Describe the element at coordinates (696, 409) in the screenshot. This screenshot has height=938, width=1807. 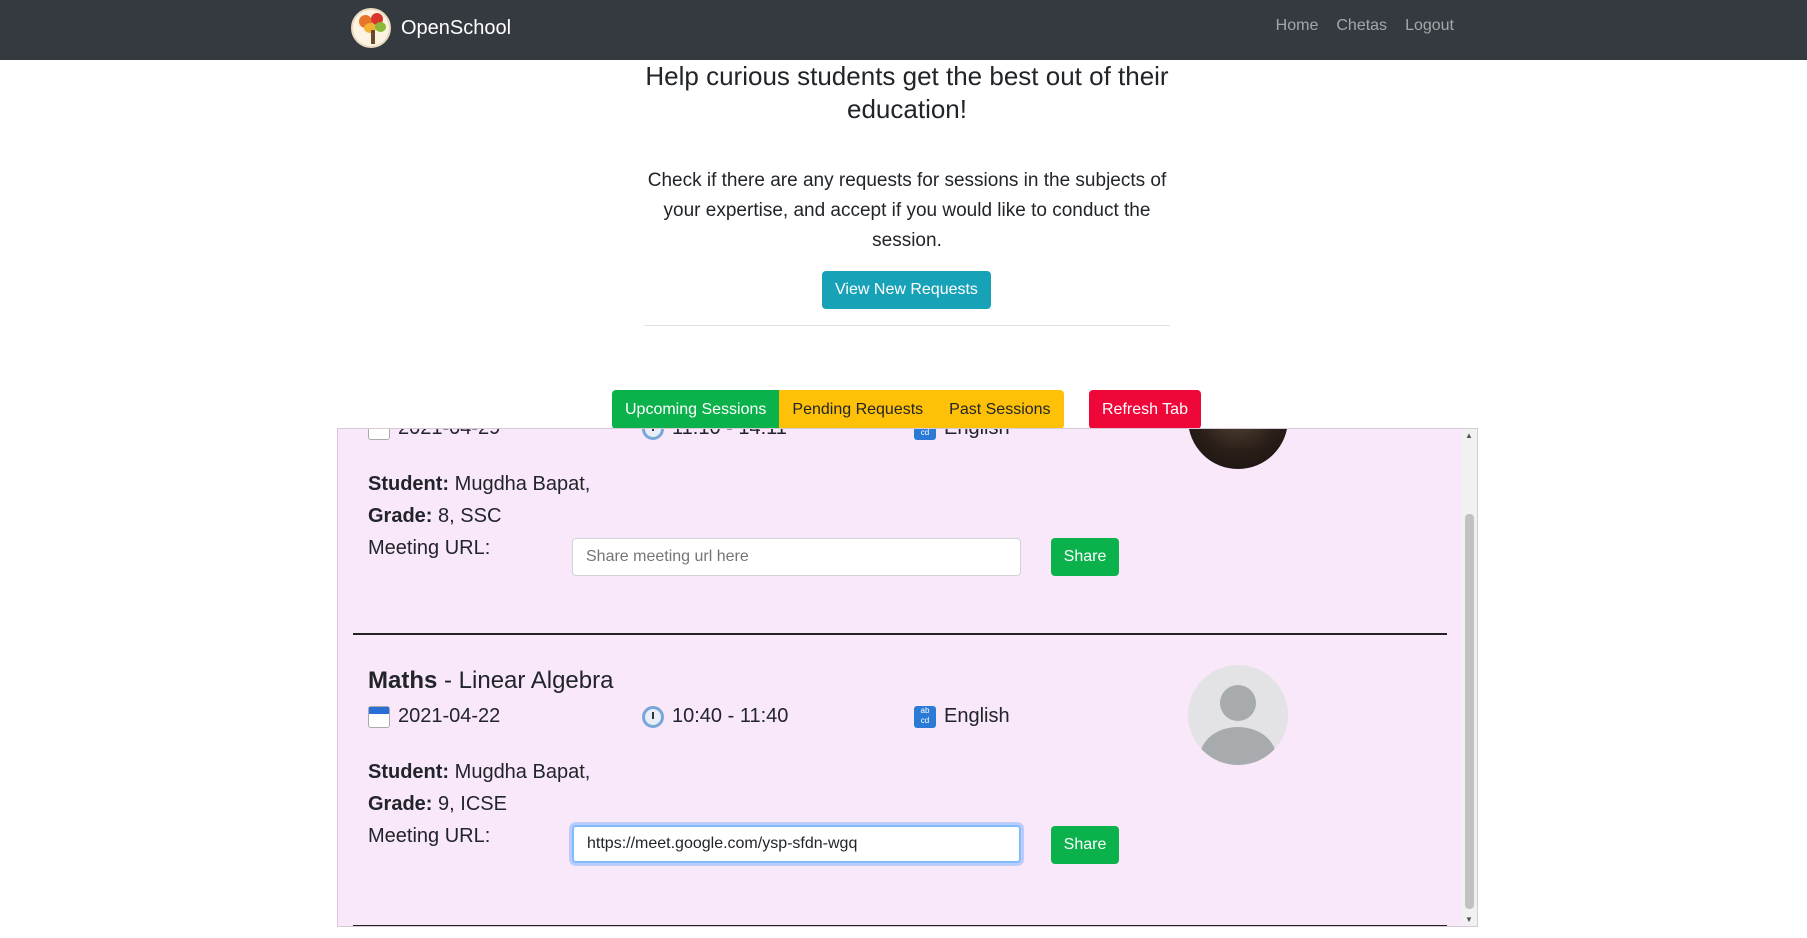
I see `tab-upcoming-sessions: Upcoming Sessions` at that location.